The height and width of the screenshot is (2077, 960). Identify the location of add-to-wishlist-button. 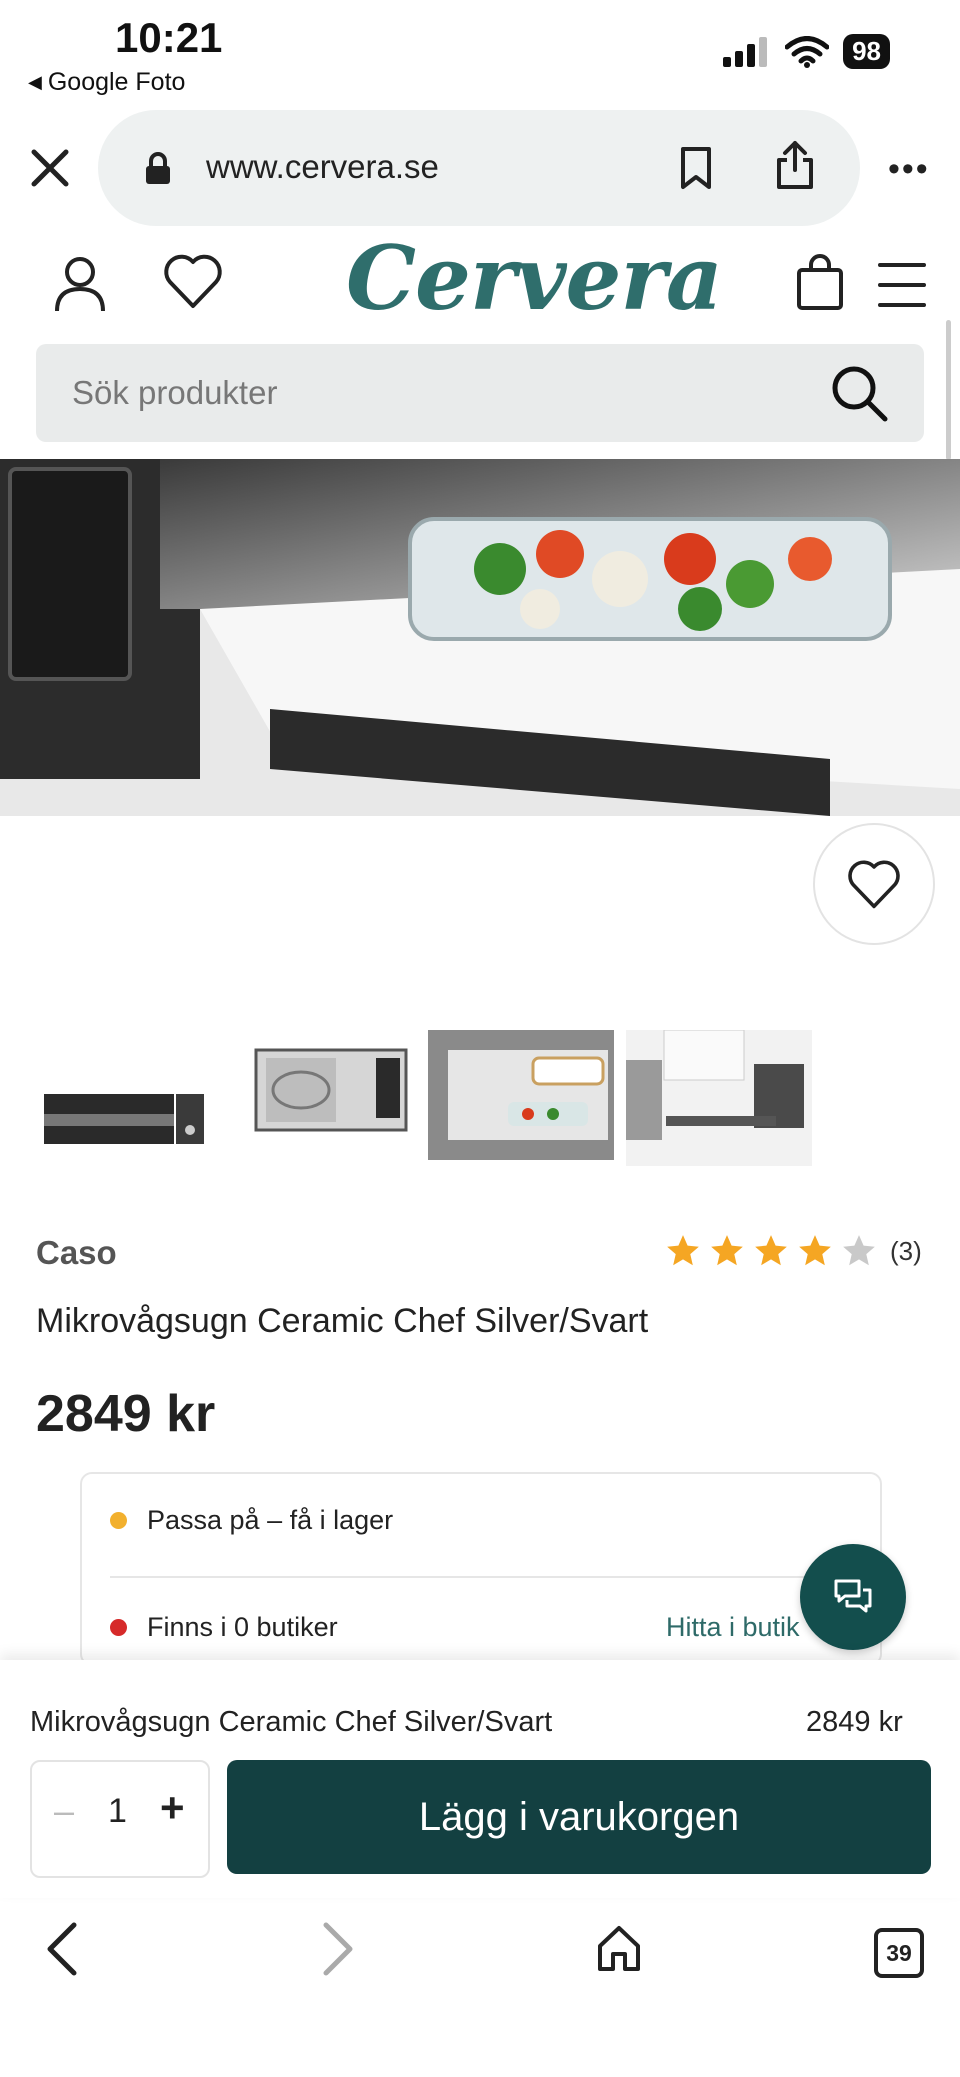
(874, 884).